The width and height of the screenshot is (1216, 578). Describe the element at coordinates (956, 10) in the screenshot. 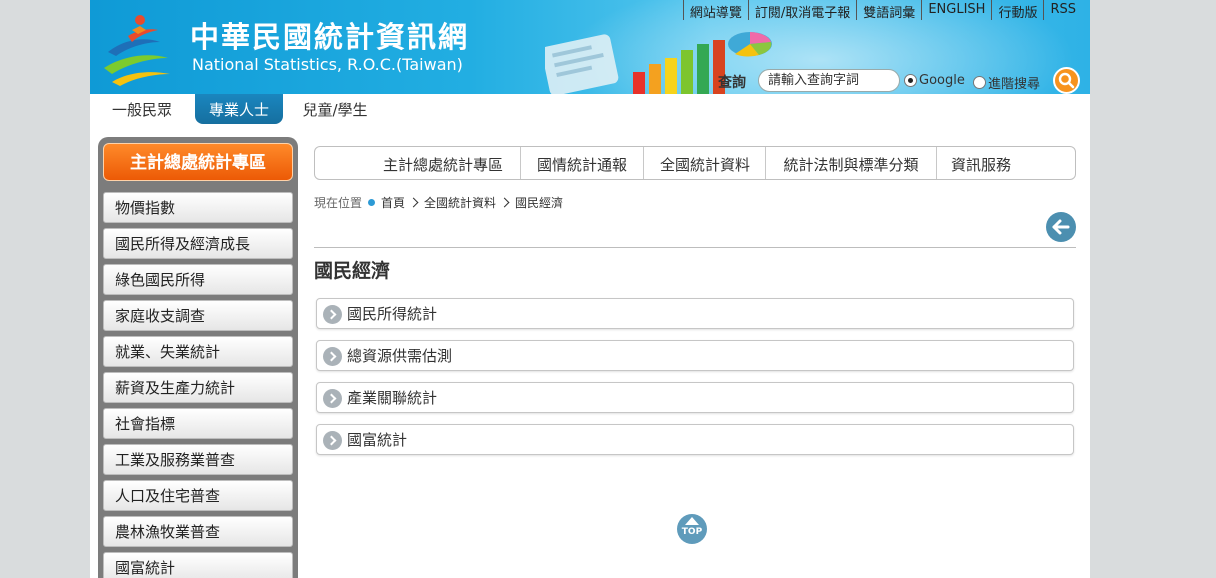

I see `link-english: ENGLISH` at that location.